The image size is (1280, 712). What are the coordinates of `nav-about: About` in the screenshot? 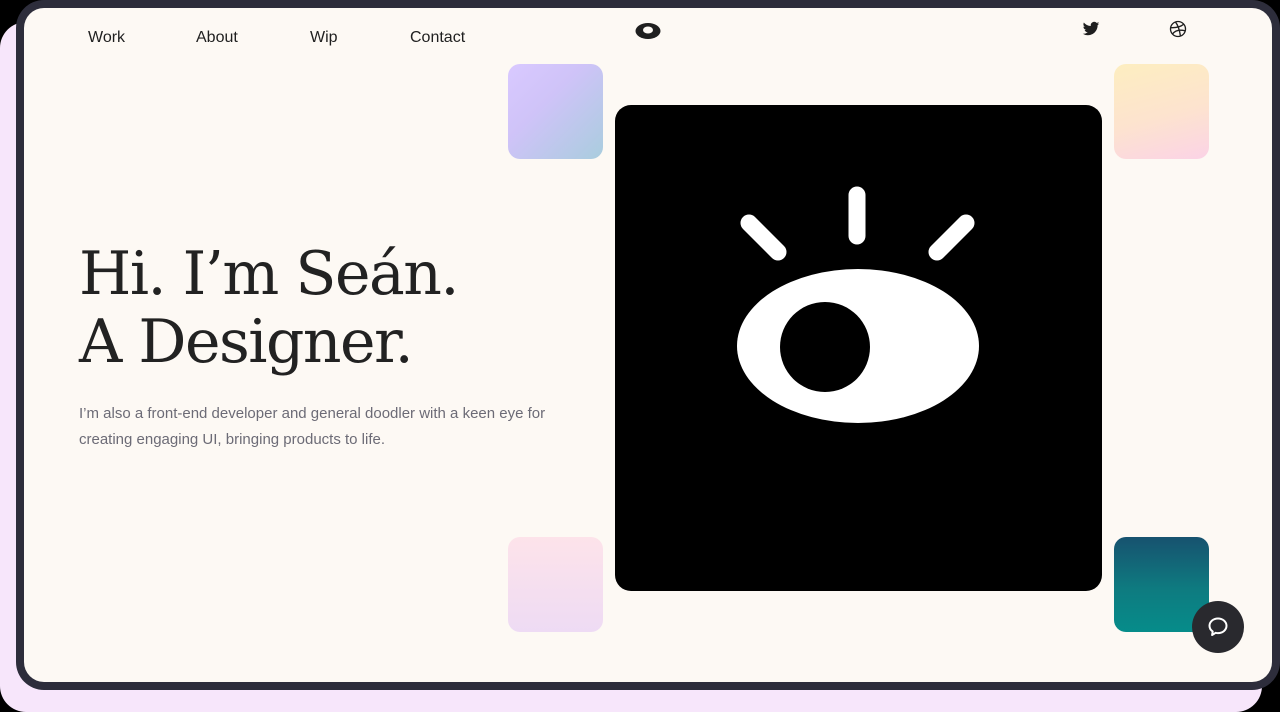 It's located at (217, 38).